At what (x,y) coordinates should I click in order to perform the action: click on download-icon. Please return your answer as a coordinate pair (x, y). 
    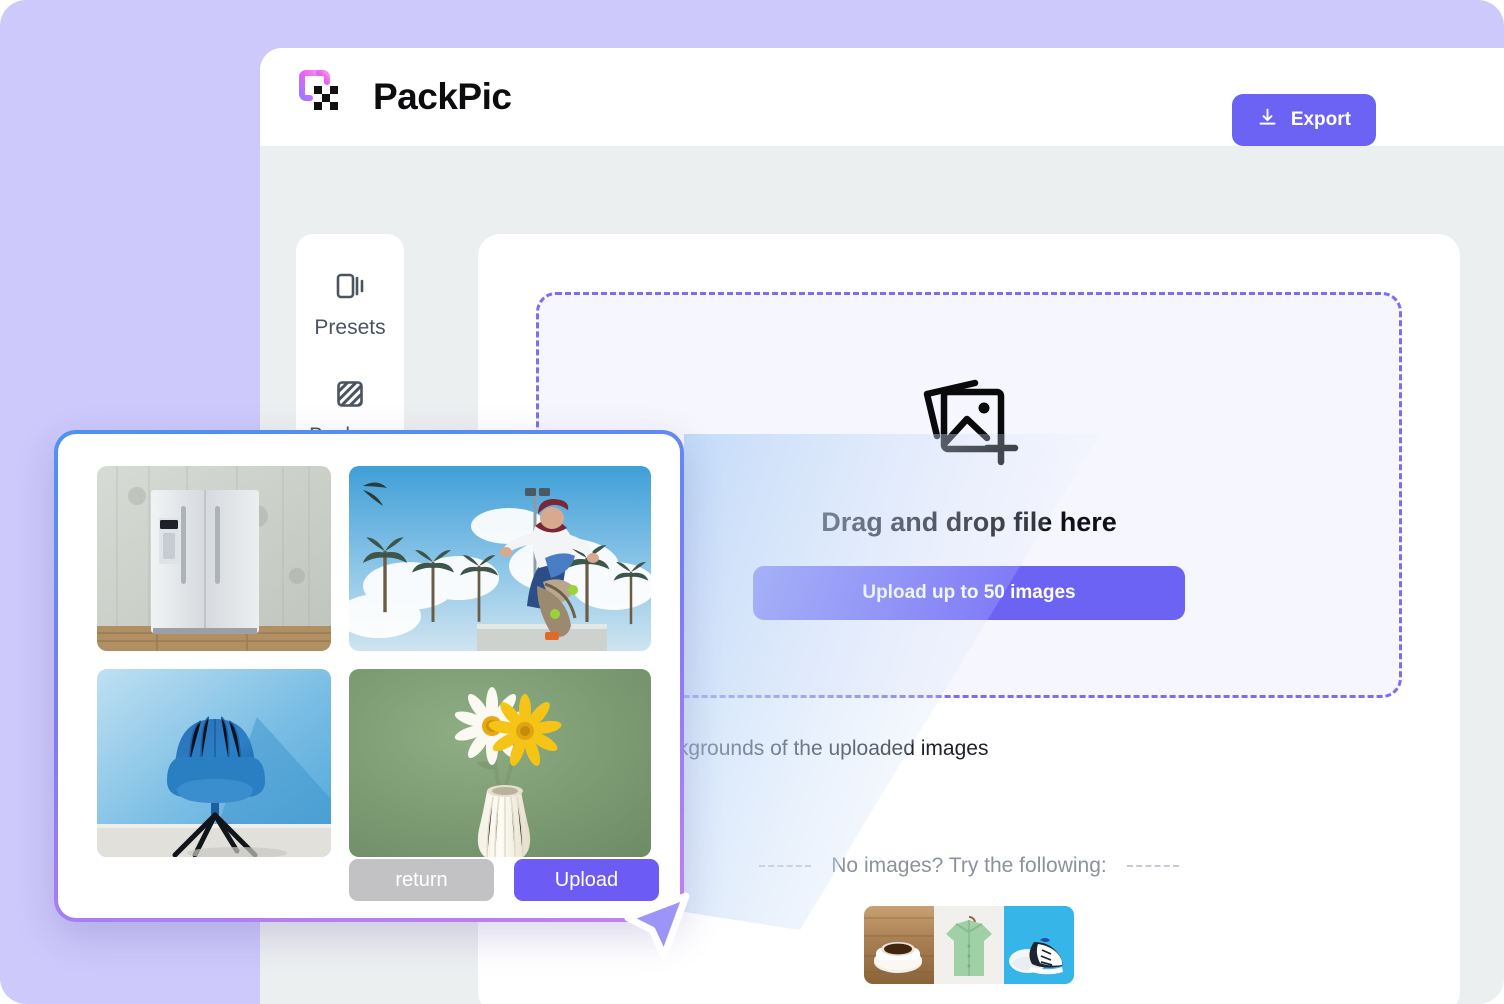
    Looking at the image, I should click on (1267, 120).